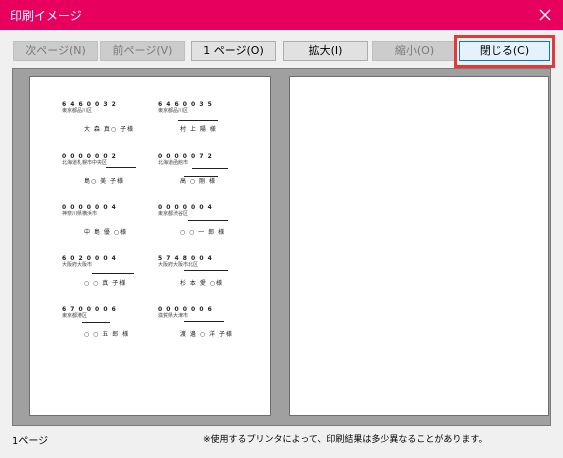  Describe the element at coordinates (281, 15) in the screenshot. I see `title-bar: 印刷イメージ` at that location.